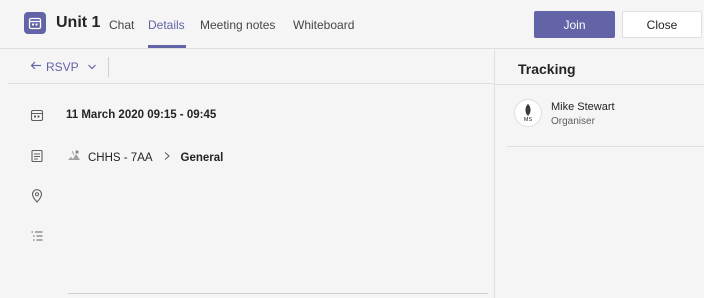  What do you see at coordinates (108, 67) in the screenshot?
I see `toolbar-divider` at bounding box center [108, 67].